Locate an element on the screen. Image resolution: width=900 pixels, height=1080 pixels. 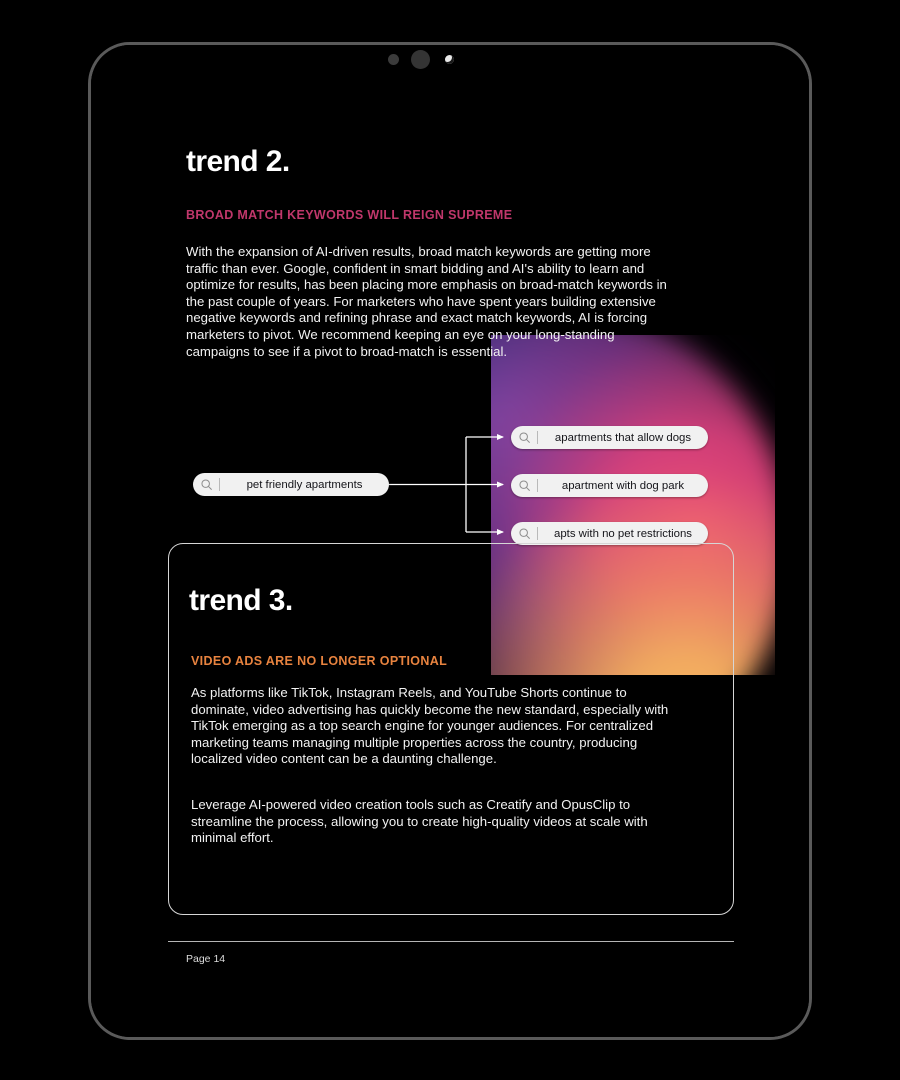
footer-divider is located at coordinates (451, 941).